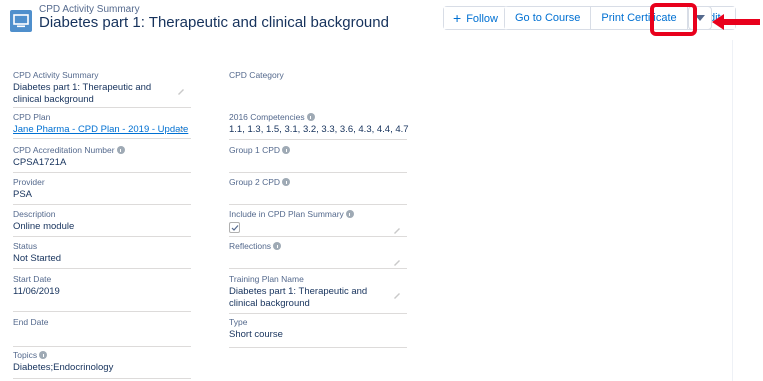 This screenshot has height=381, width=763. I want to click on field-value: Short course, so click(256, 334).